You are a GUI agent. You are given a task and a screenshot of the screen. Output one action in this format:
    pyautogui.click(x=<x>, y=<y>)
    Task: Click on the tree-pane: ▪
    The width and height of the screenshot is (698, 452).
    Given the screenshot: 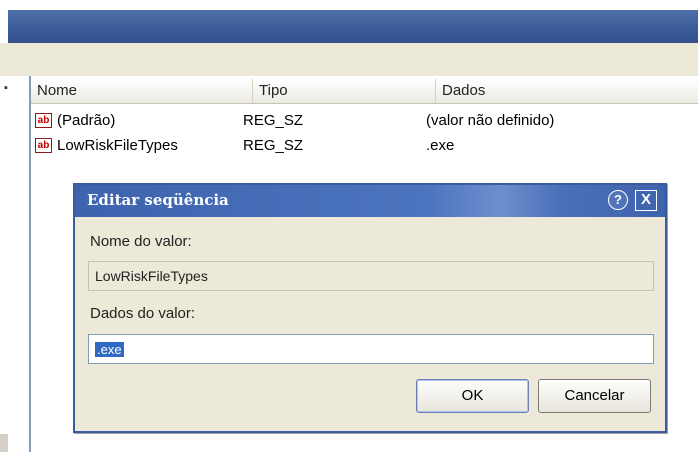 What is the action you would take?
    pyautogui.click(x=15, y=264)
    